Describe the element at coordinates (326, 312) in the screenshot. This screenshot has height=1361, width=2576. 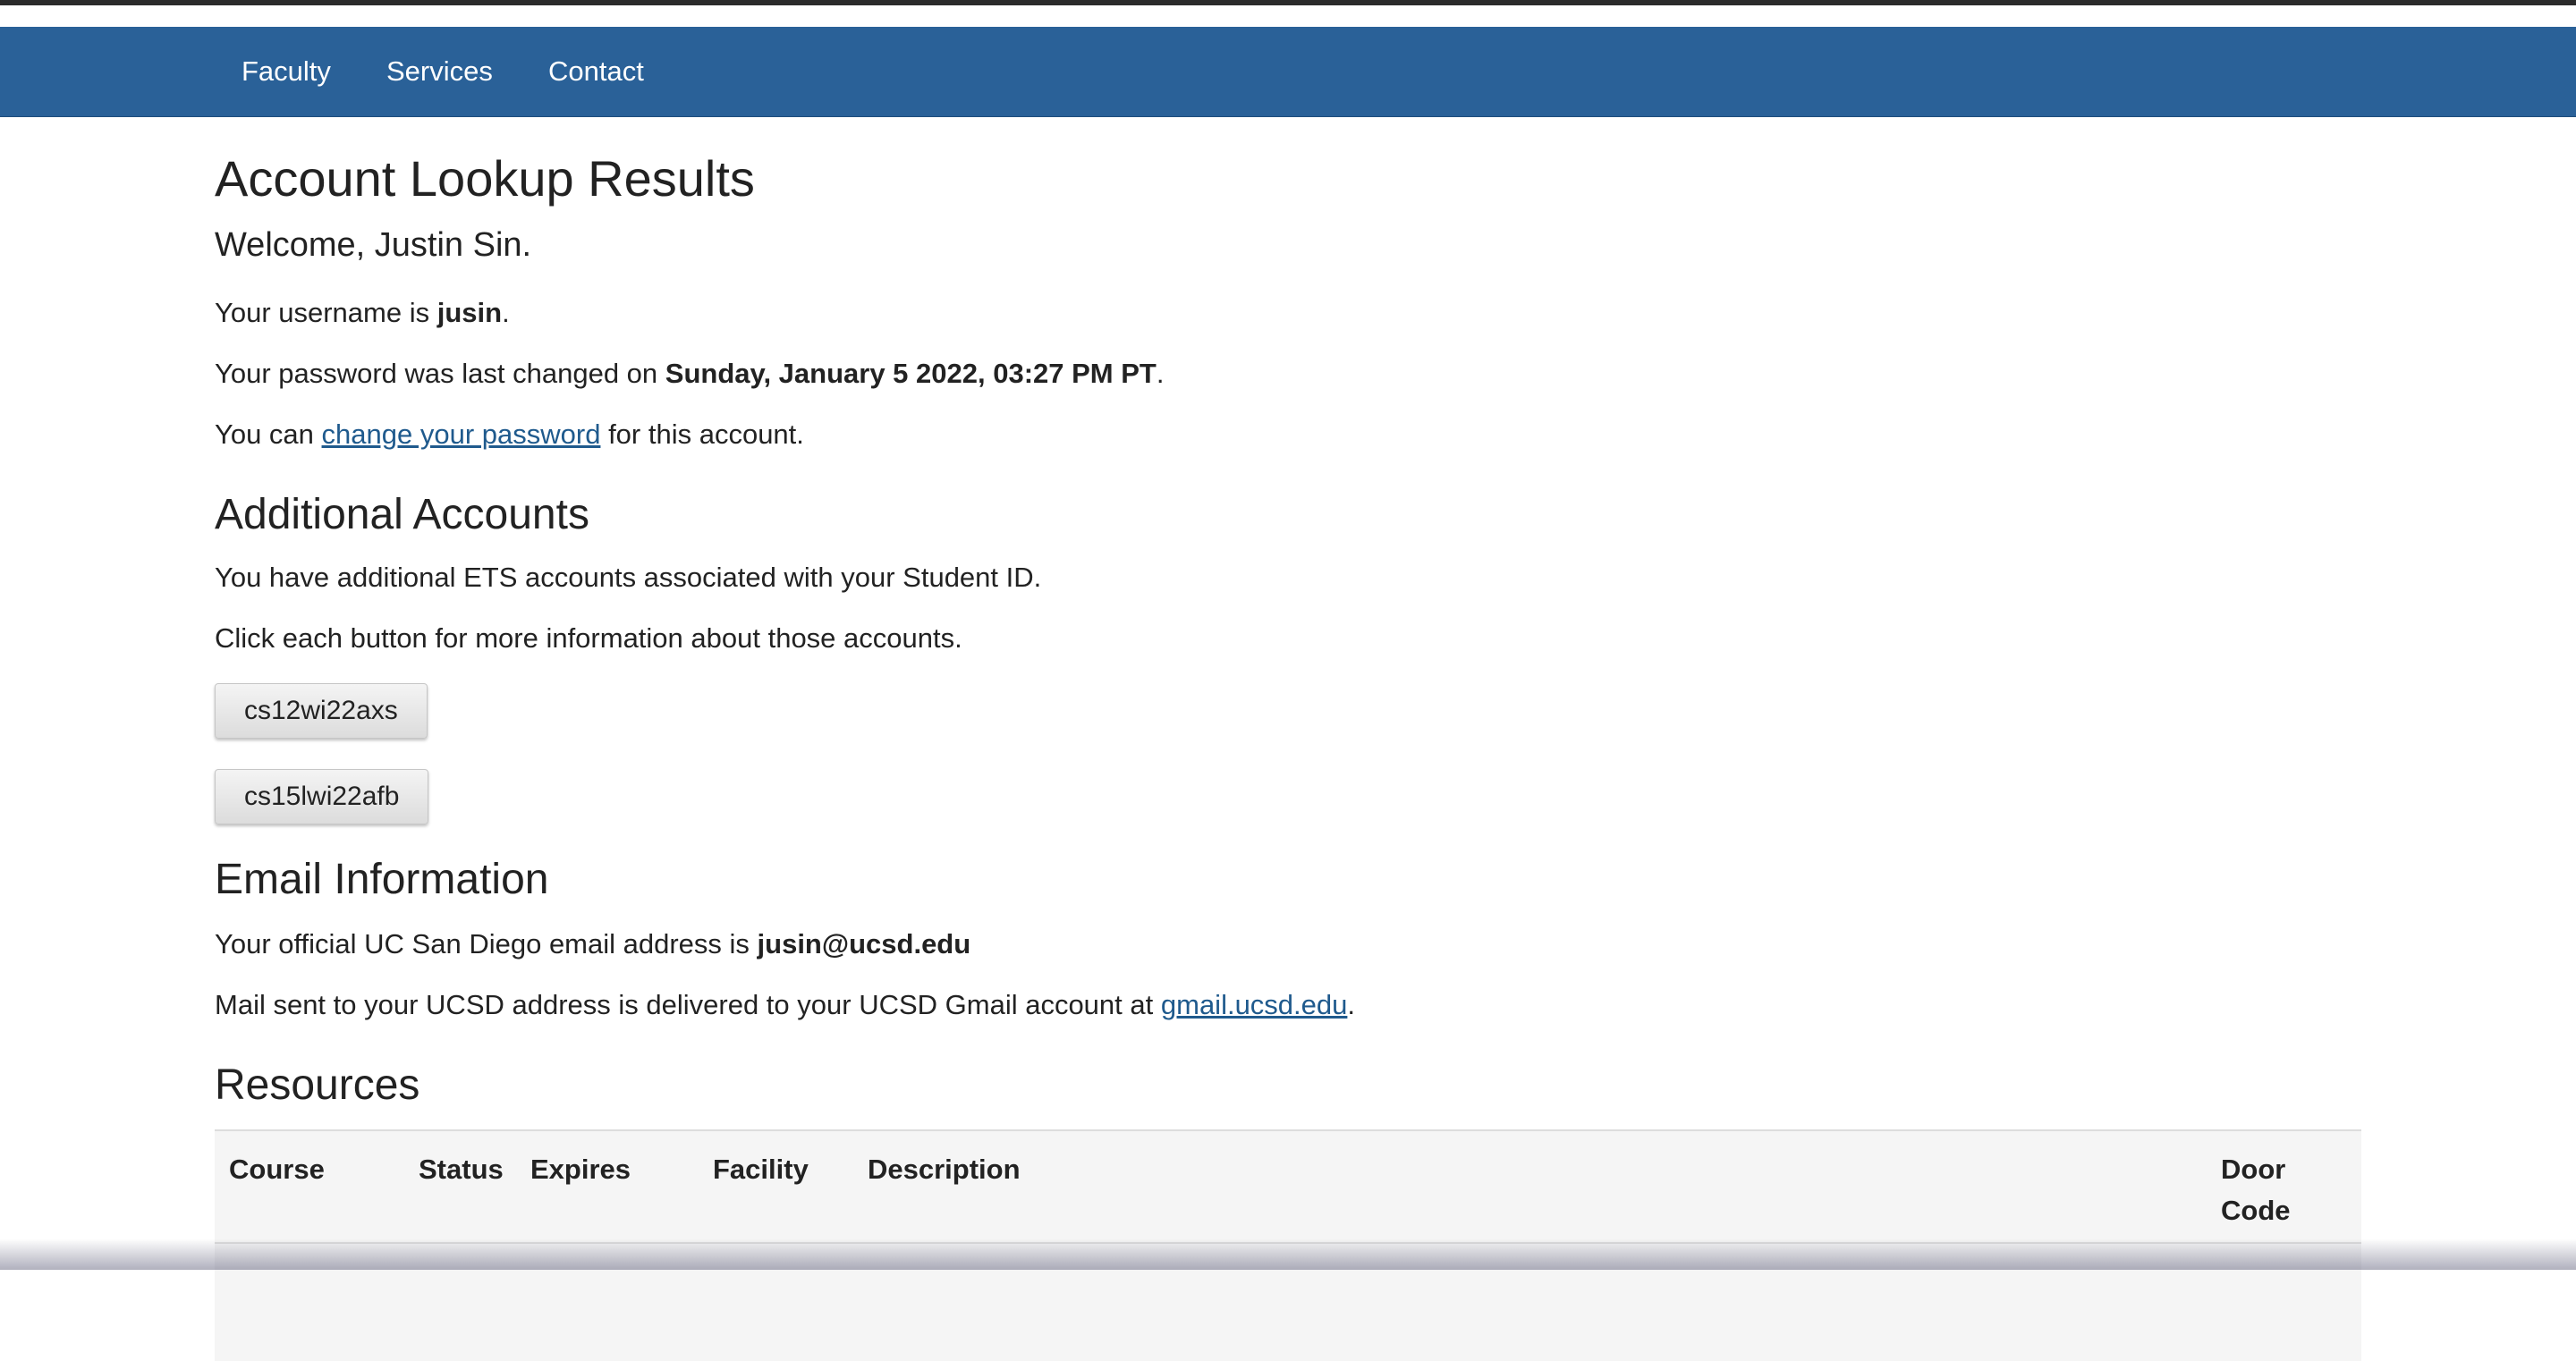
I see `username-prefix: Your username is` at that location.